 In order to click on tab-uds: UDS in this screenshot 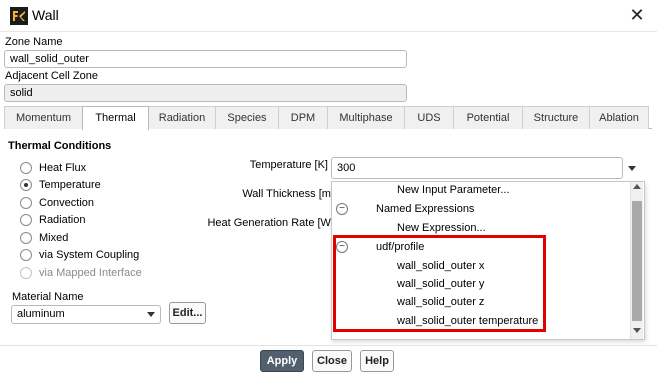, I will do `click(429, 117)`.